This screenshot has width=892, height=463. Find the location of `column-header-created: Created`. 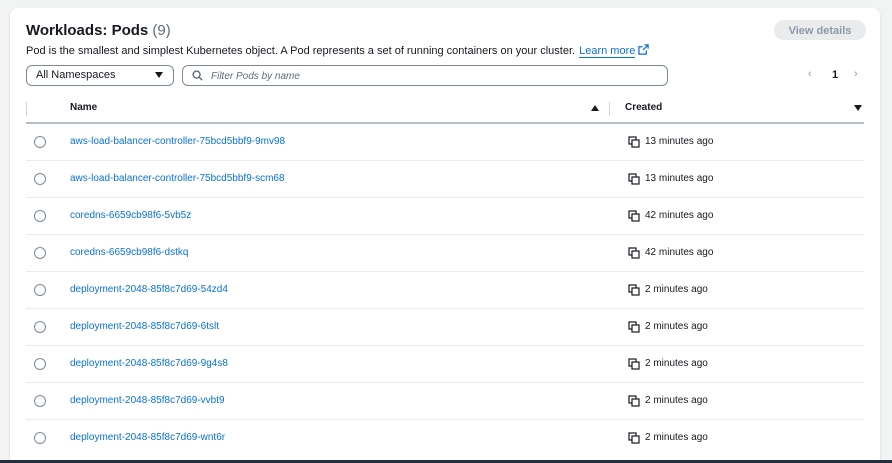

column-header-created: Created is located at coordinates (643, 107).